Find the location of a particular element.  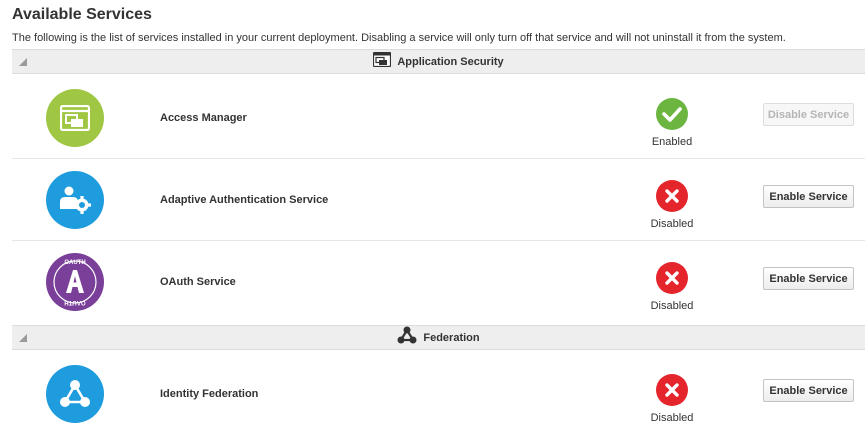

section-header-application-security: Application Security is located at coordinates (438, 61).